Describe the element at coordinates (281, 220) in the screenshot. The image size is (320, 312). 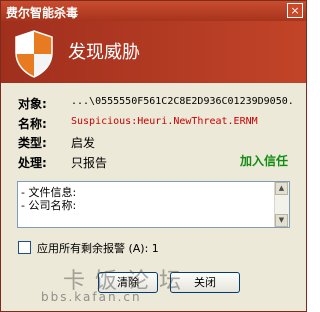
I see `scroll-down-icon: ▼` at that location.